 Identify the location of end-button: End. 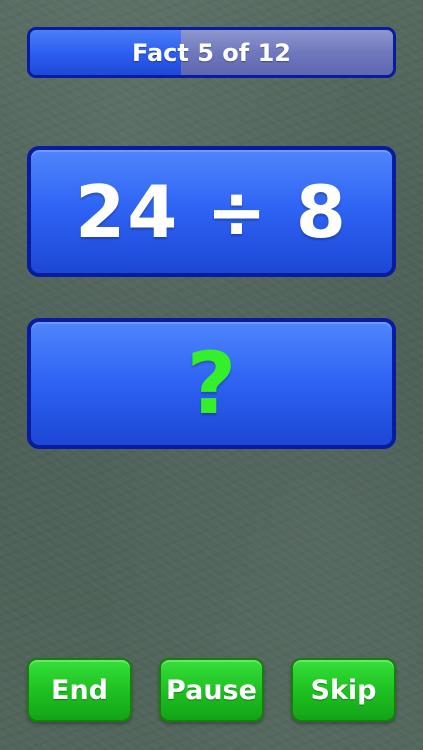
(79, 690).